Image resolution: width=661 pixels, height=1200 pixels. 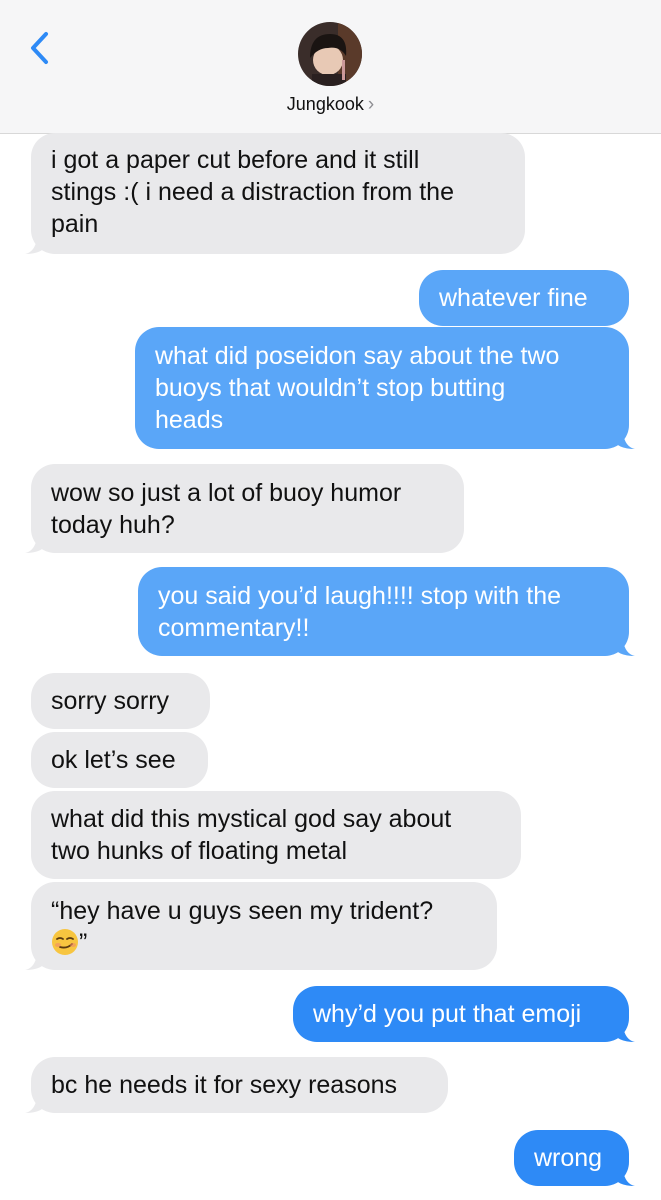 What do you see at coordinates (251, 819) in the screenshot?
I see `message-line: what did this mystical god say about` at bounding box center [251, 819].